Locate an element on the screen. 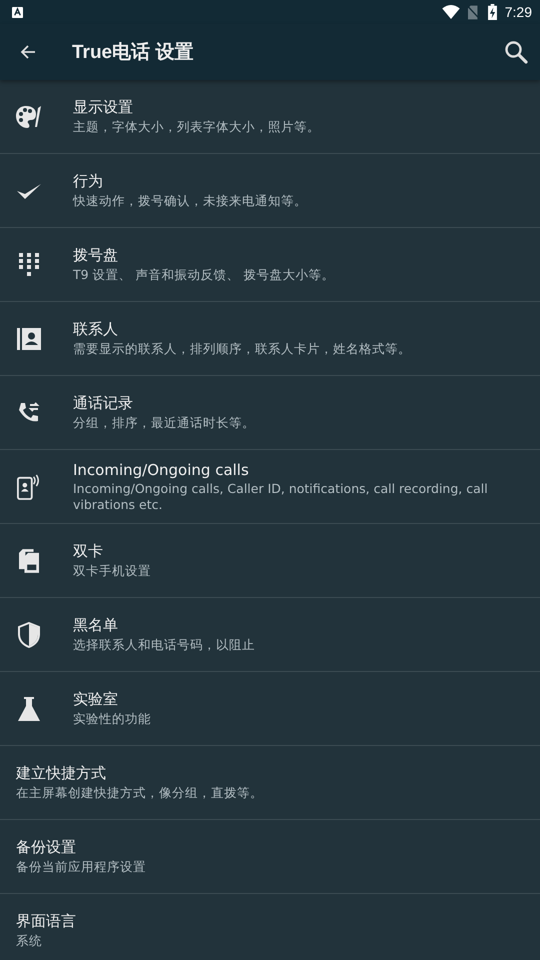 The width and height of the screenshot is (540, 960). settings-item: 拨号盘 T9 设置、 声音和振动反馈、 拨号盘大小等。 is located at coordinates (270, 265).